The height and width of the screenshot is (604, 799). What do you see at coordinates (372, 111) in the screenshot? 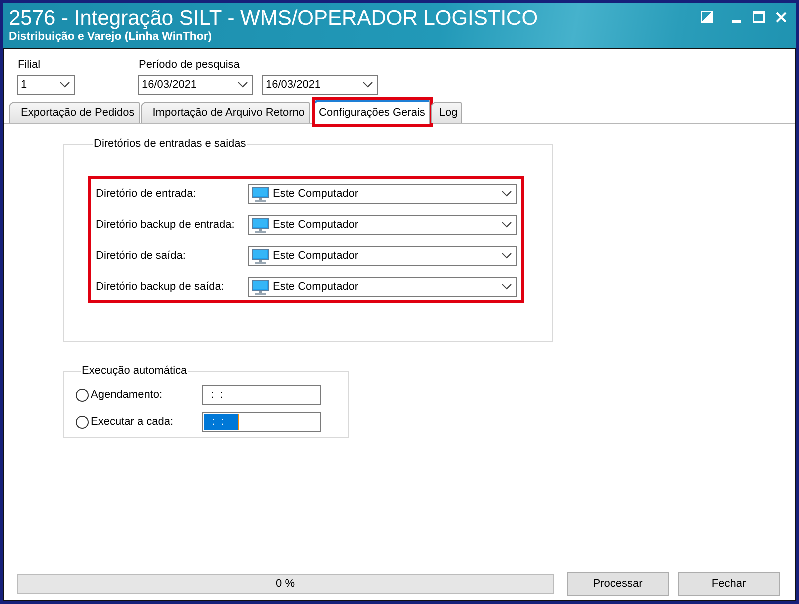
I see `tab: Configurações Gerais` at bounding box center [372, 111].